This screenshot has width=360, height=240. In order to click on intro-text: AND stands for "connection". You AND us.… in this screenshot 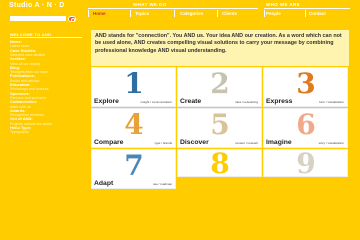, I will do `click(218, 43)`.